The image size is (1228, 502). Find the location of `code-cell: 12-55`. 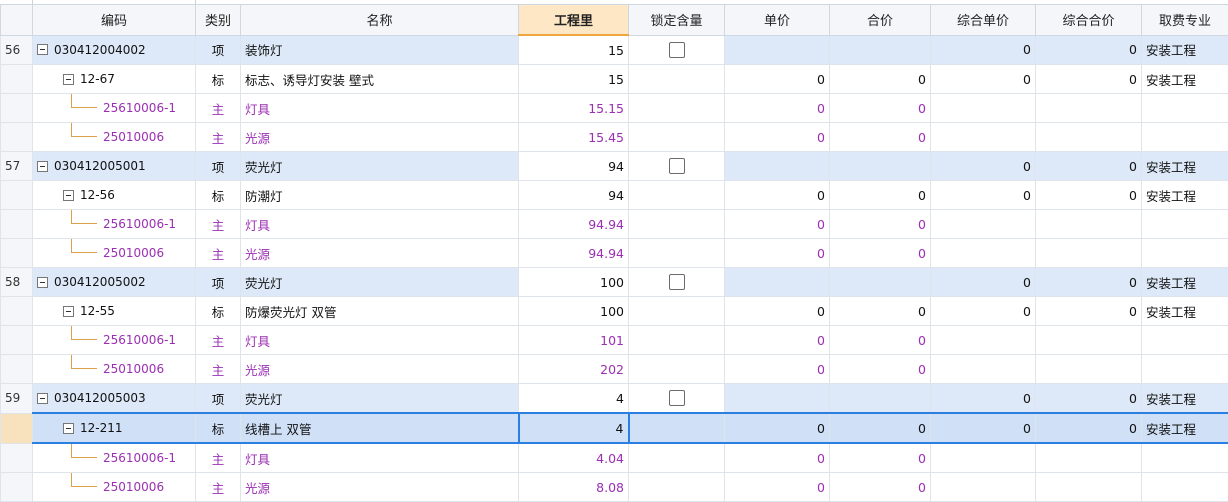

code-cell: 12-55 is located at coordinates (114, 311).